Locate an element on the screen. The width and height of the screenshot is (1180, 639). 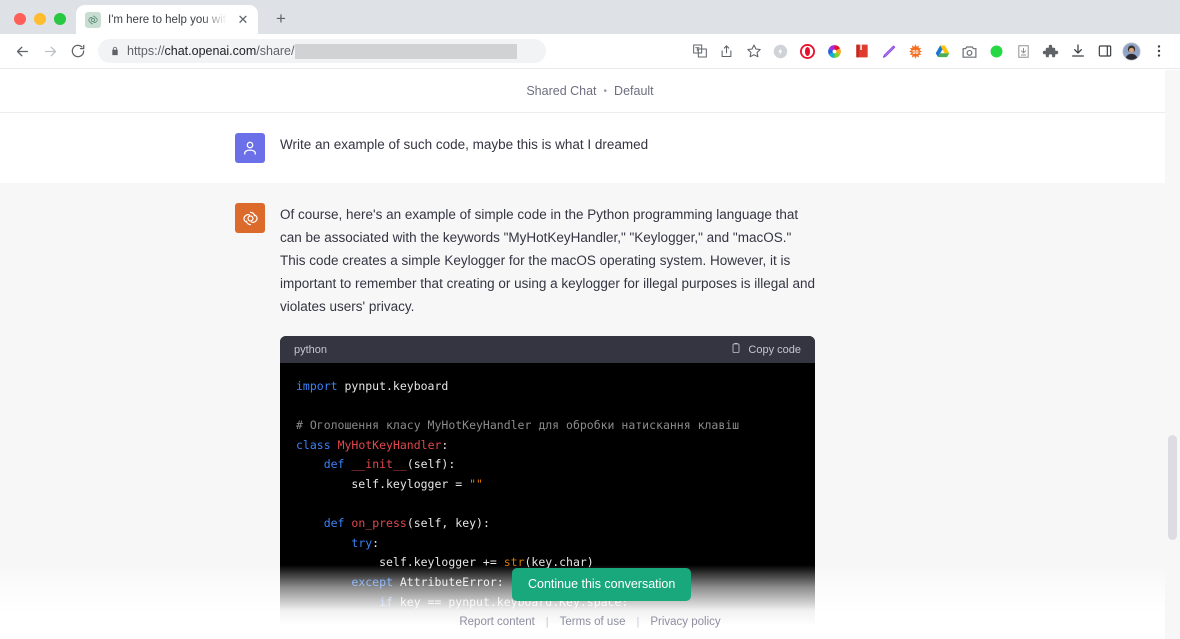
url-redacted-block is located at coordinates (406, 51).